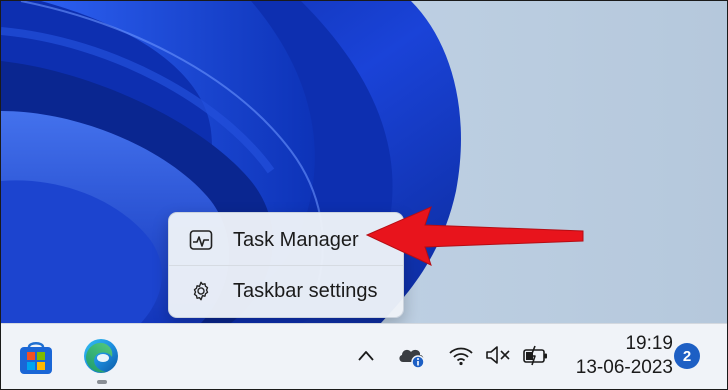 This screenshot has width=728, height=390. Describe the element at coordinates (412, 357) in the screenshot. I see `onedrive-icon` at that location.